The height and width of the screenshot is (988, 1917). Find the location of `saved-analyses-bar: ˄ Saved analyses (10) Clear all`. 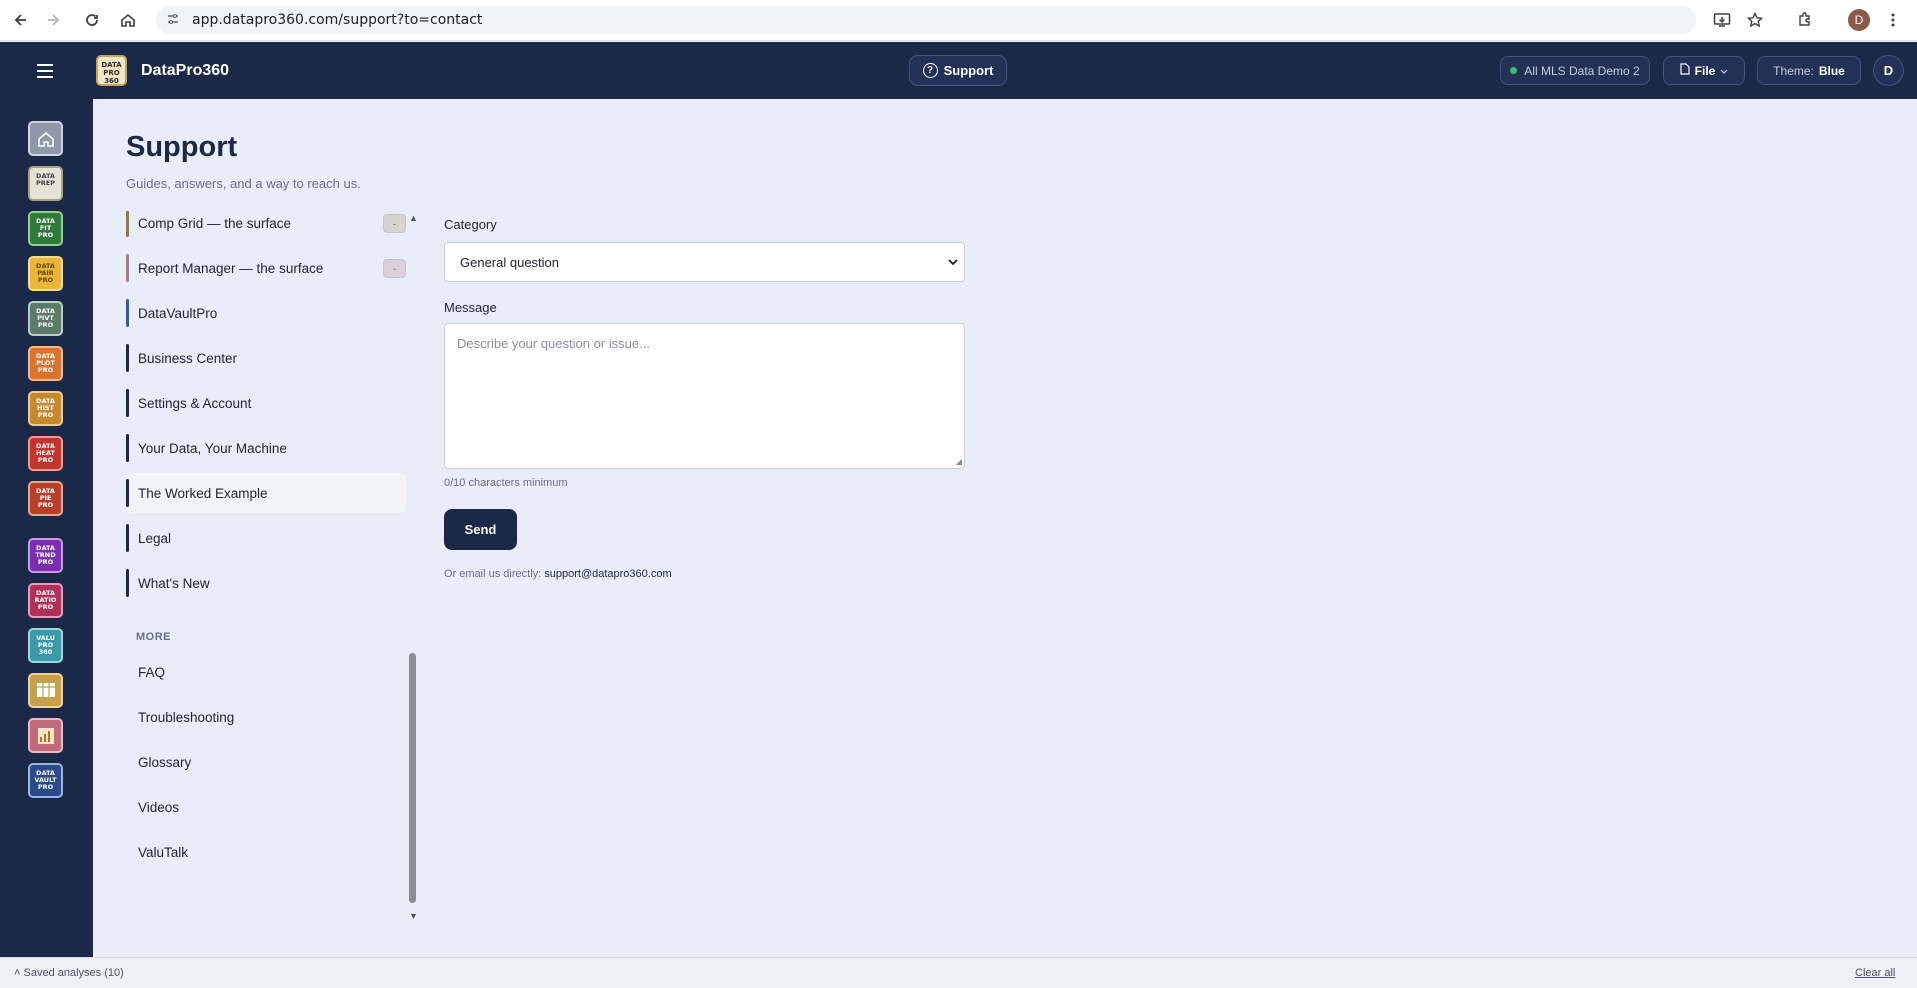

saved-analyses-bar: ˄ Saved analyses (10) Clear all is located at coordinates (958, 972).